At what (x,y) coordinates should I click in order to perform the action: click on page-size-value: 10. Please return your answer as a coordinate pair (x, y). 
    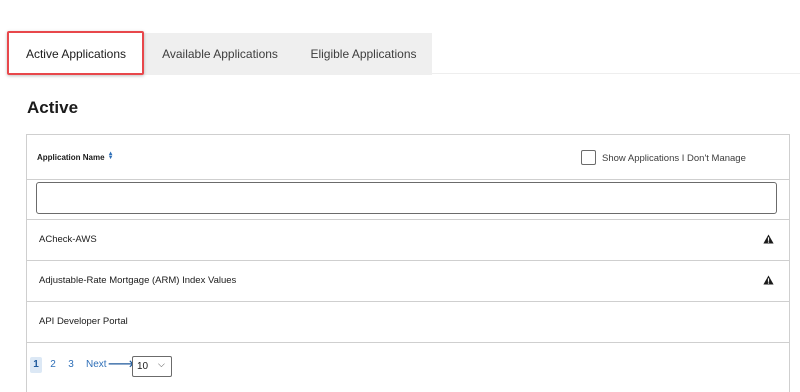
    Looking at the image, I should click on (143, 366).